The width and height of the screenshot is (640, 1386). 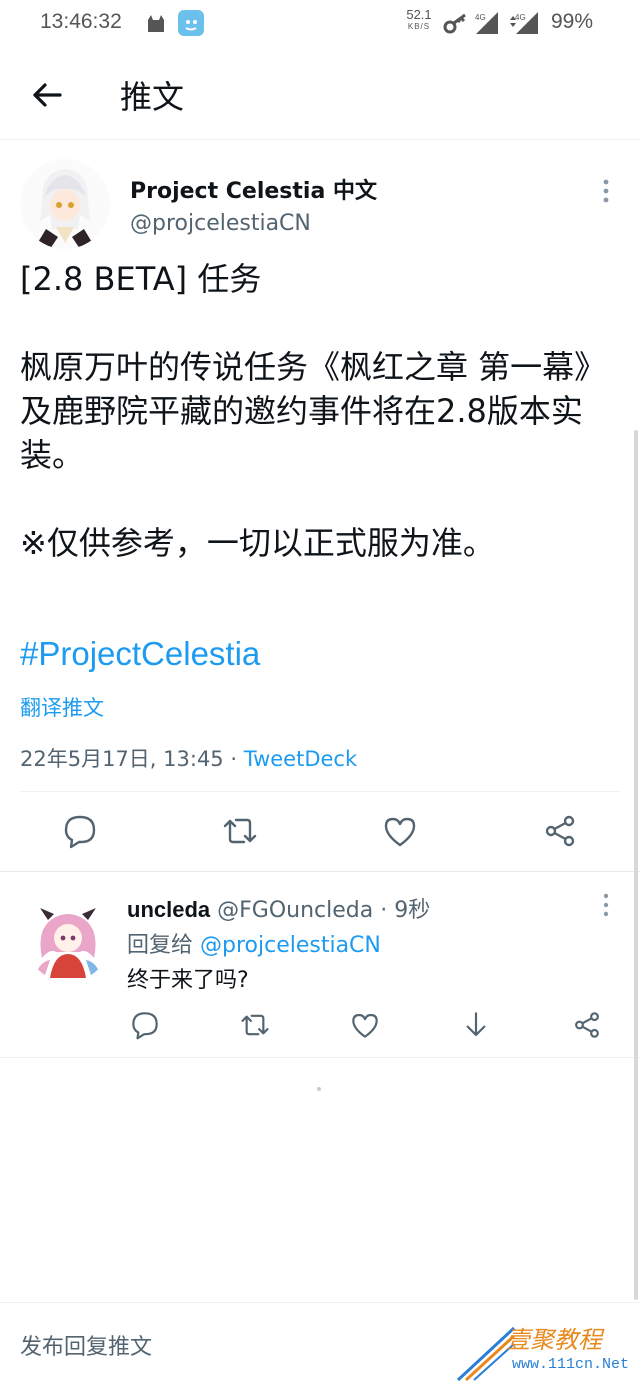 I want to click on hashtag-link: #ProjectCelestia, so click(x=140, y=654).